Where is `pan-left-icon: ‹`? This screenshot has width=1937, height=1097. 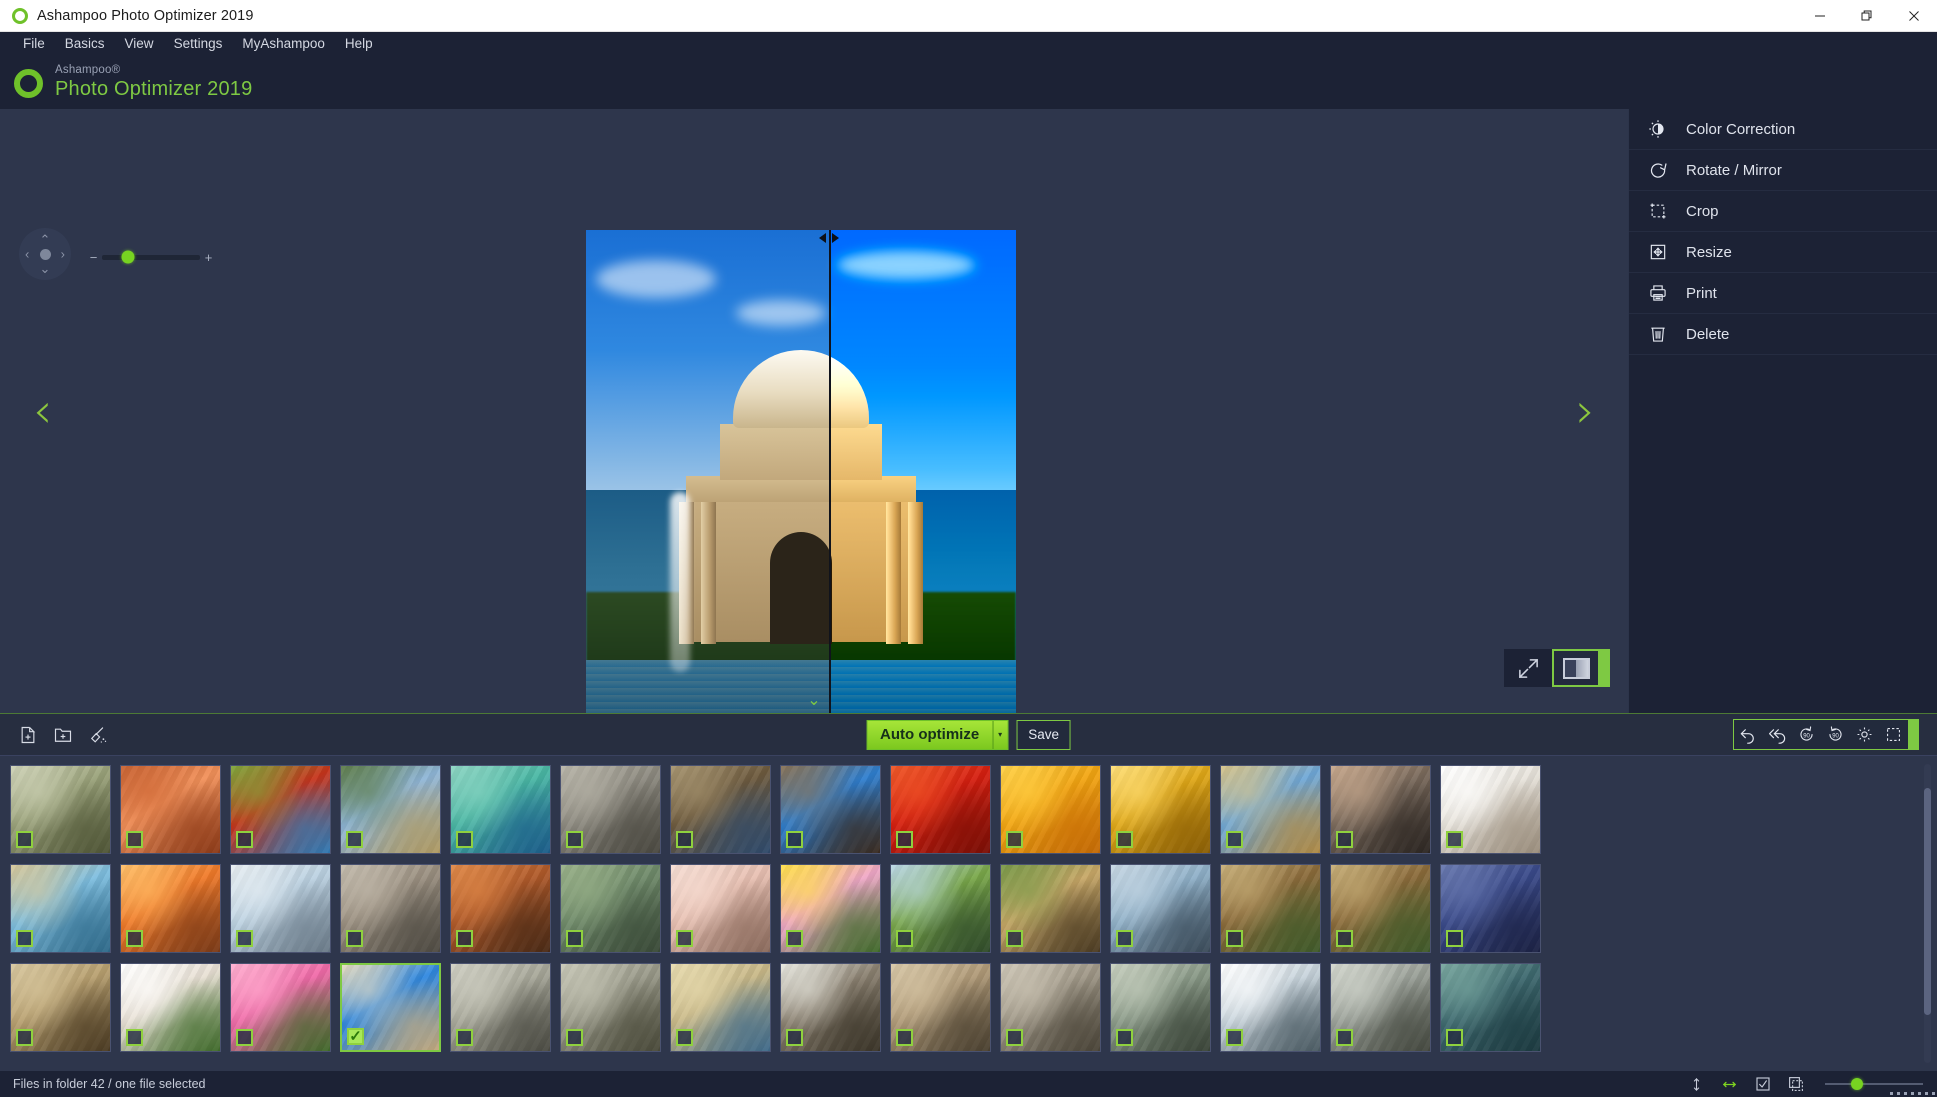 pan-left-icon: ‹ is located at coordinates (27, 254).